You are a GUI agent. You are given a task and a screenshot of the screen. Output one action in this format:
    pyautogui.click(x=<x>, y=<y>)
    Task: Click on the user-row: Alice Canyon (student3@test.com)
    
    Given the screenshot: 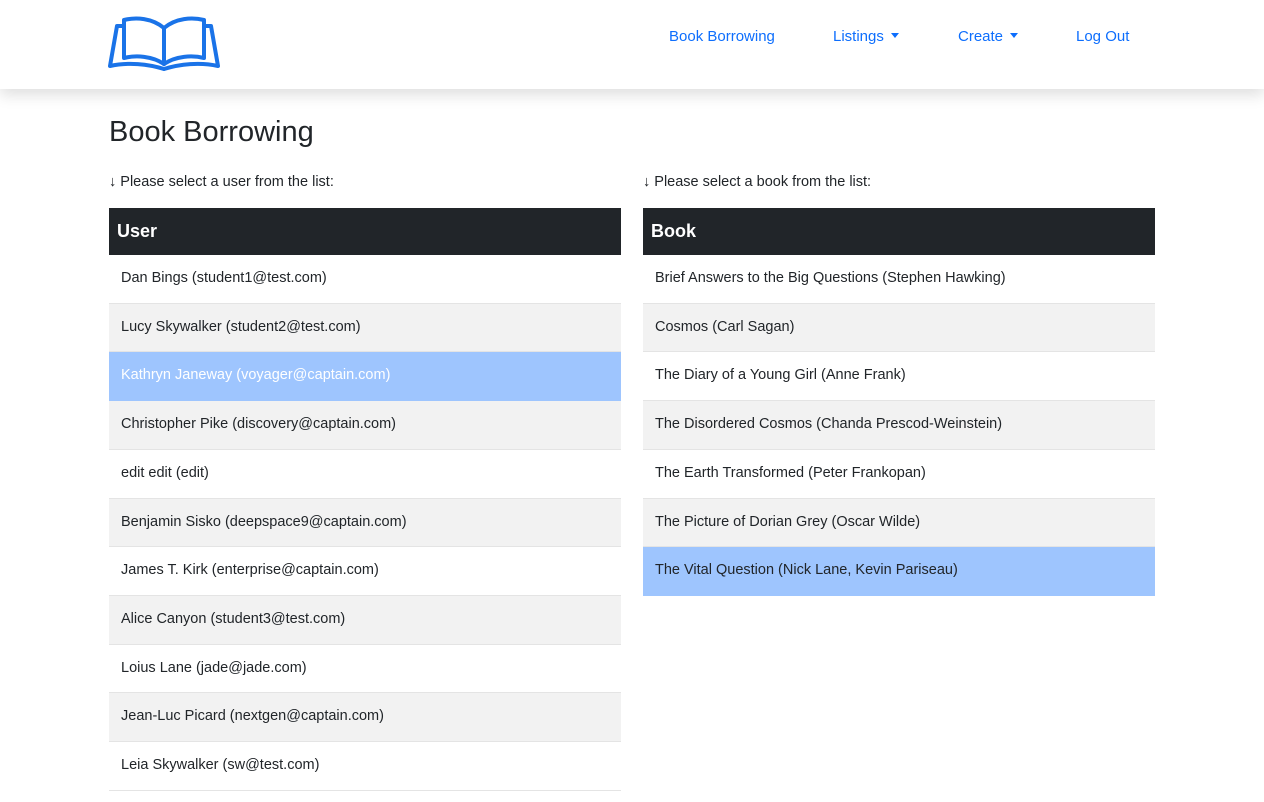 What is the action you would take?
    pyautogui.click(x=365, y=620)
    